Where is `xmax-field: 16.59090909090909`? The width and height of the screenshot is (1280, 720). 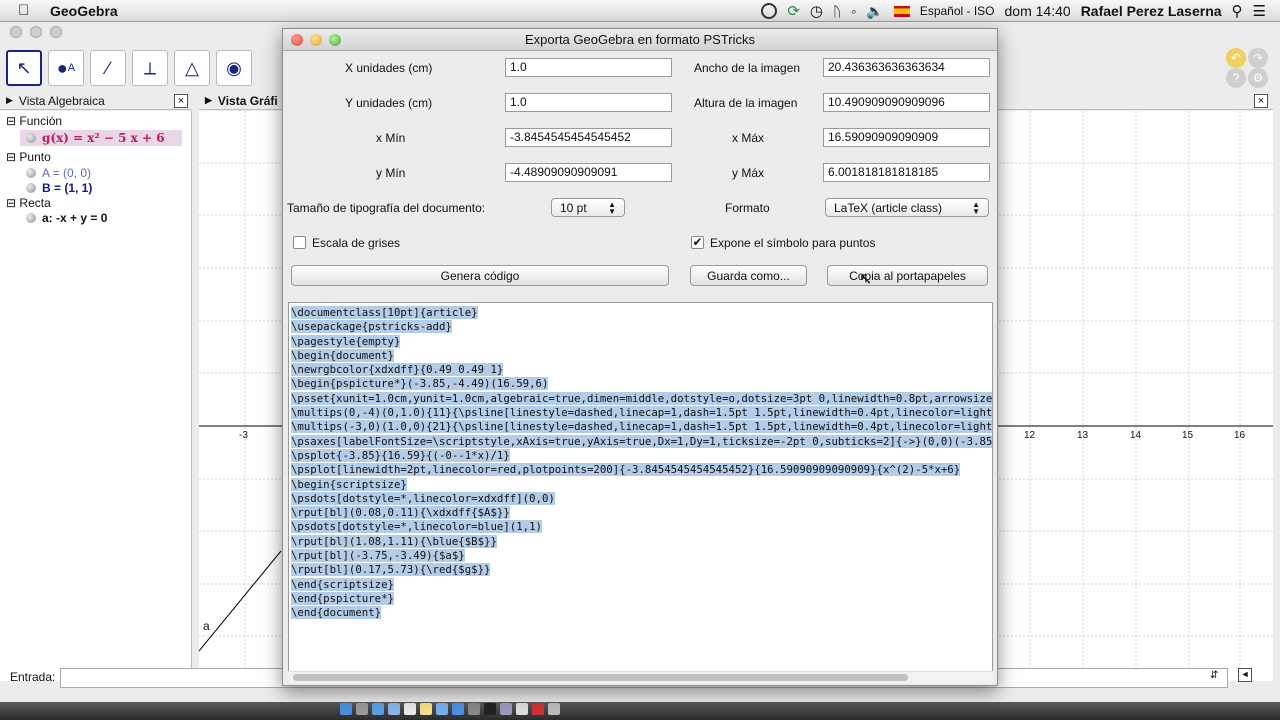 xmax-field: 16.59090909090909 is located at coordinates (906, 137).